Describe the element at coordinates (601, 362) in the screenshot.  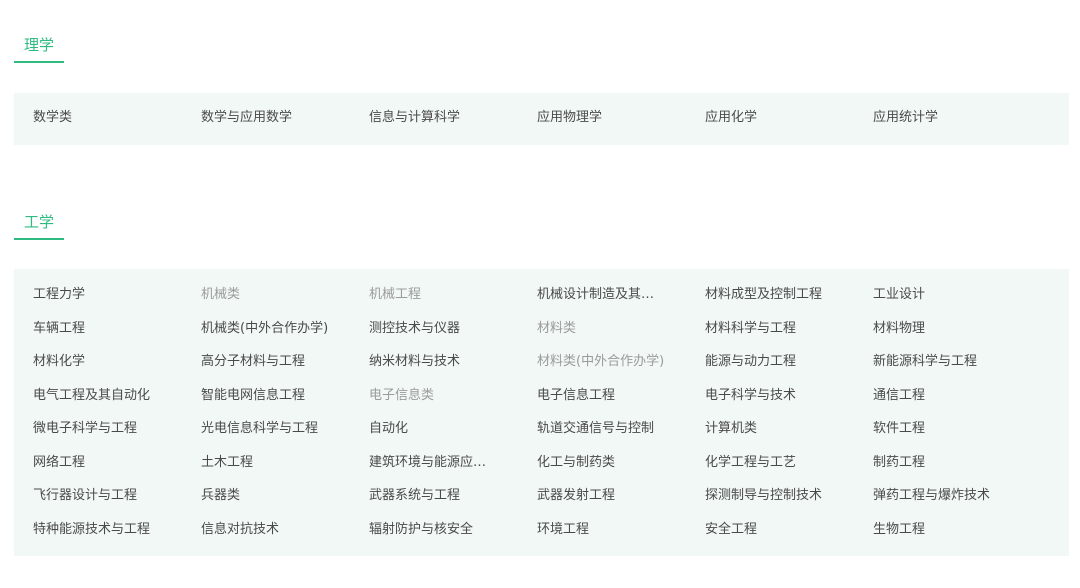
I see `major-link: 材料类(中外合作办学)` at that location.